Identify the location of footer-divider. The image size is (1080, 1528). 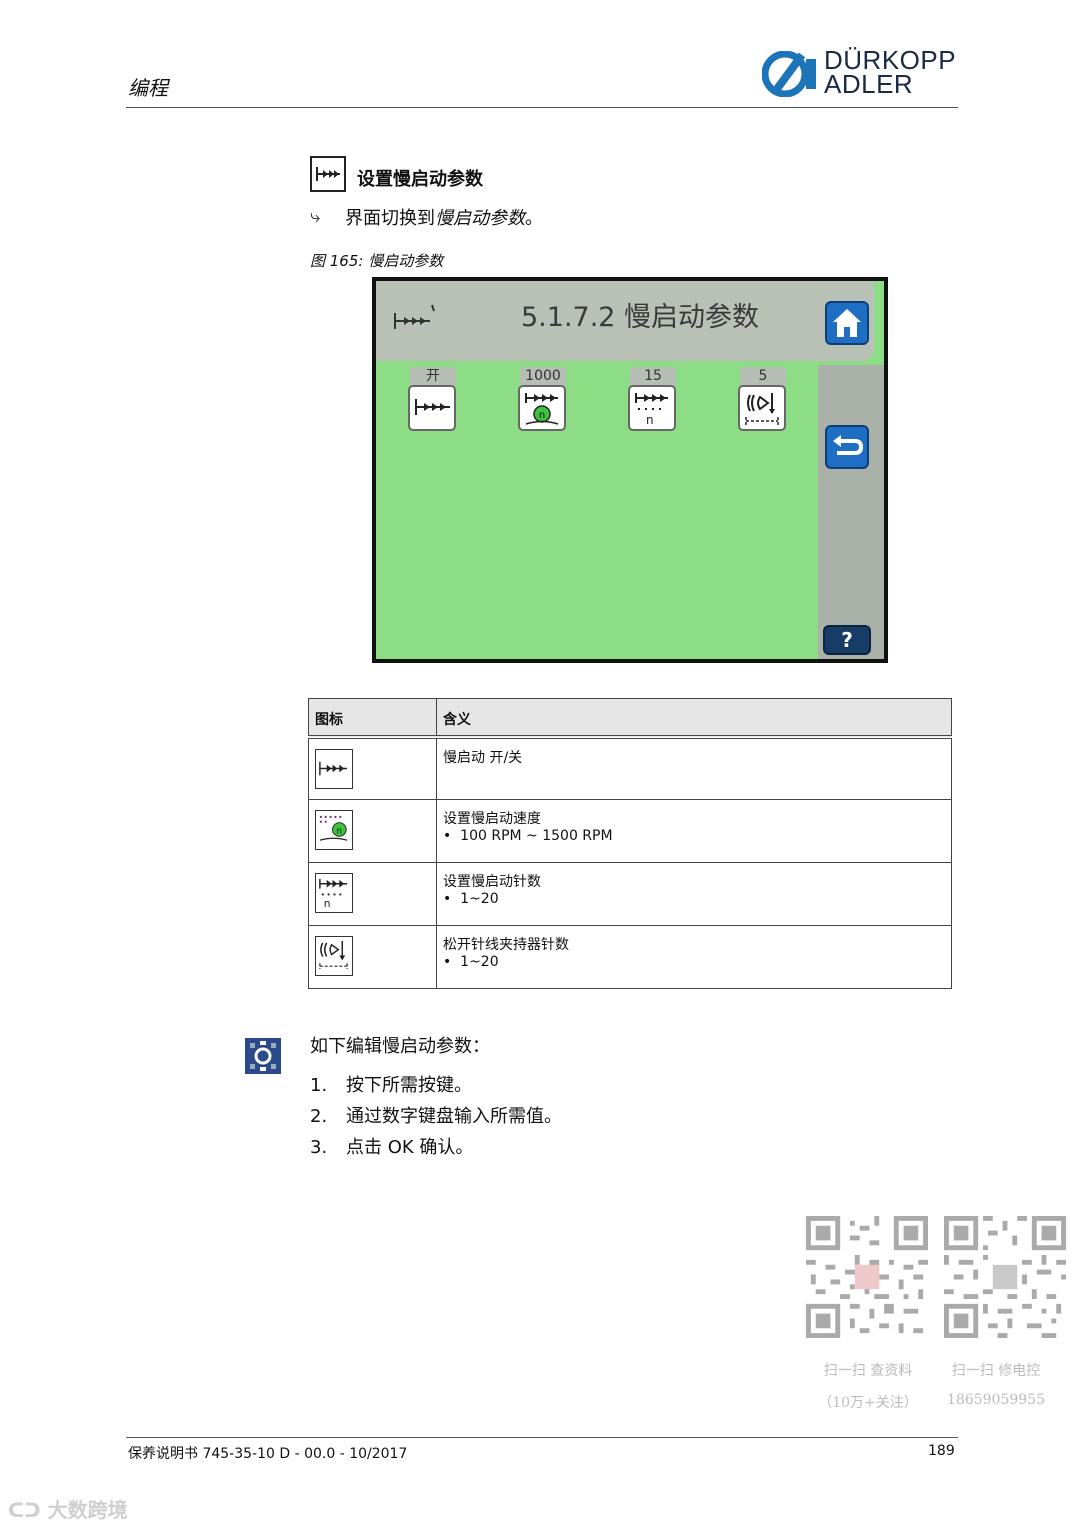
(542, 1437).